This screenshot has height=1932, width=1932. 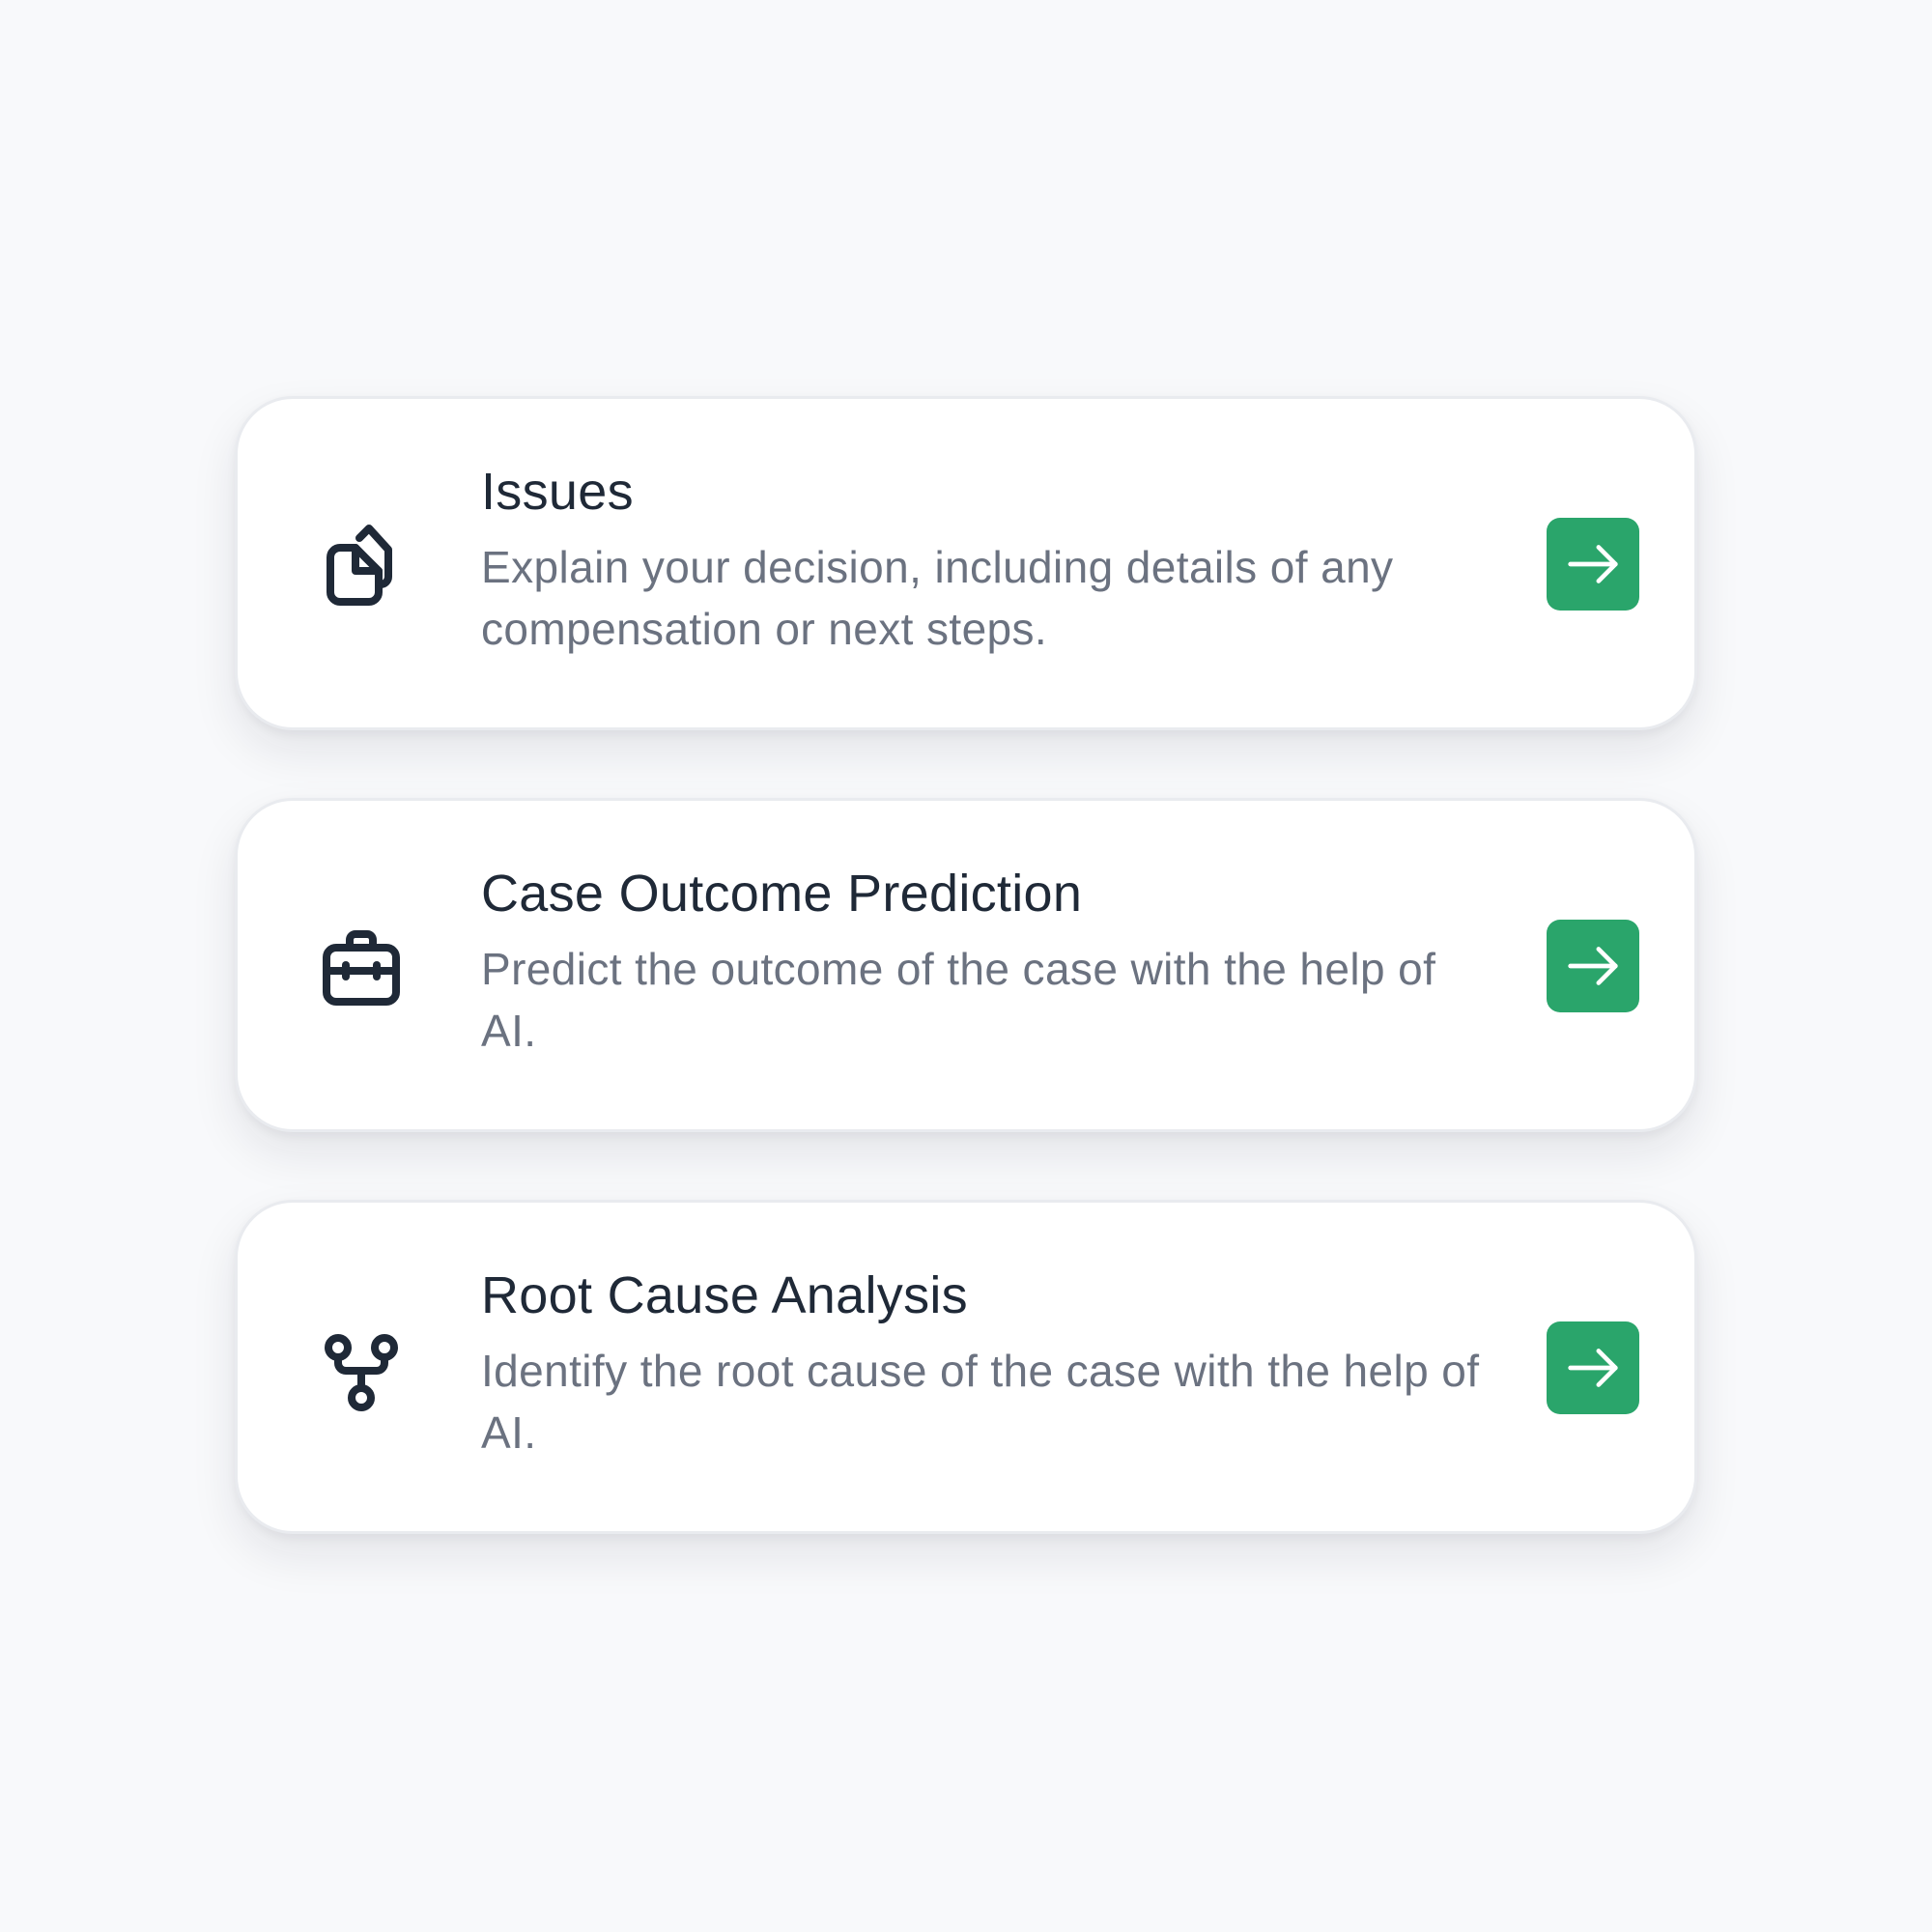 I want to click on card-title: Root Cause Analysis, so click(x=724, y=1295).